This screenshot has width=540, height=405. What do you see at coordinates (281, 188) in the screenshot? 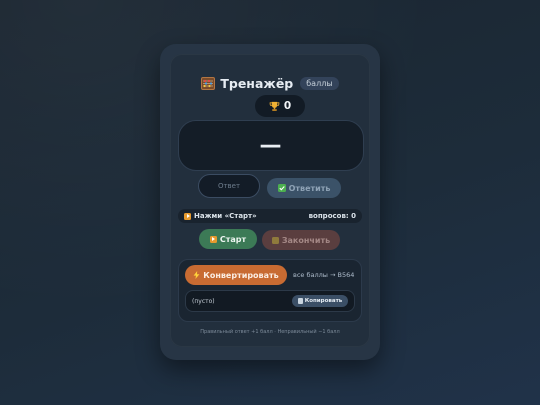
I see `check-icon` at bounding box center [281, 188].